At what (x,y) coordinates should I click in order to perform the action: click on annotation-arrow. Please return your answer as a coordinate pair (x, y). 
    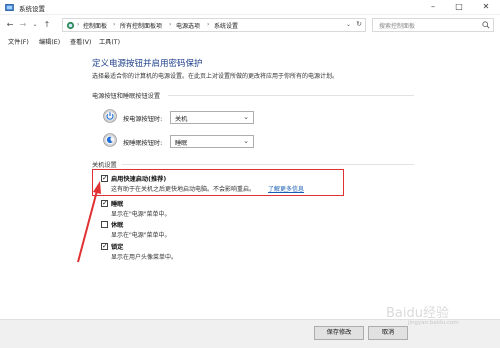
    Looking at the image, I should click on (89, 222).